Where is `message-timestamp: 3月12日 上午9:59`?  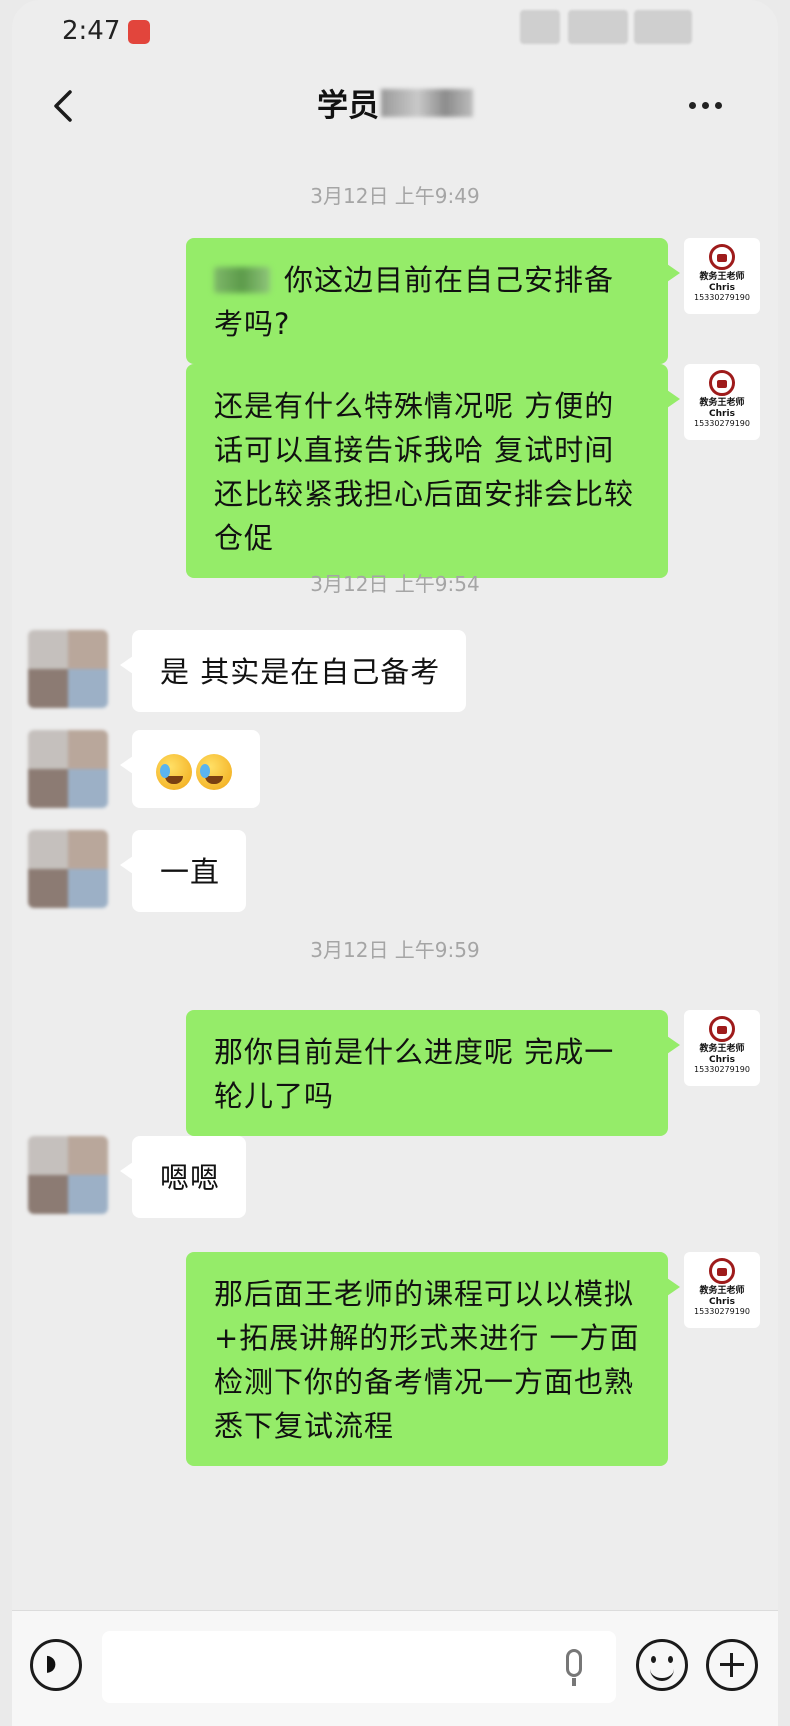 message-timestamp: 3月12日 上午9:59 is located at coordinates (395, 950).